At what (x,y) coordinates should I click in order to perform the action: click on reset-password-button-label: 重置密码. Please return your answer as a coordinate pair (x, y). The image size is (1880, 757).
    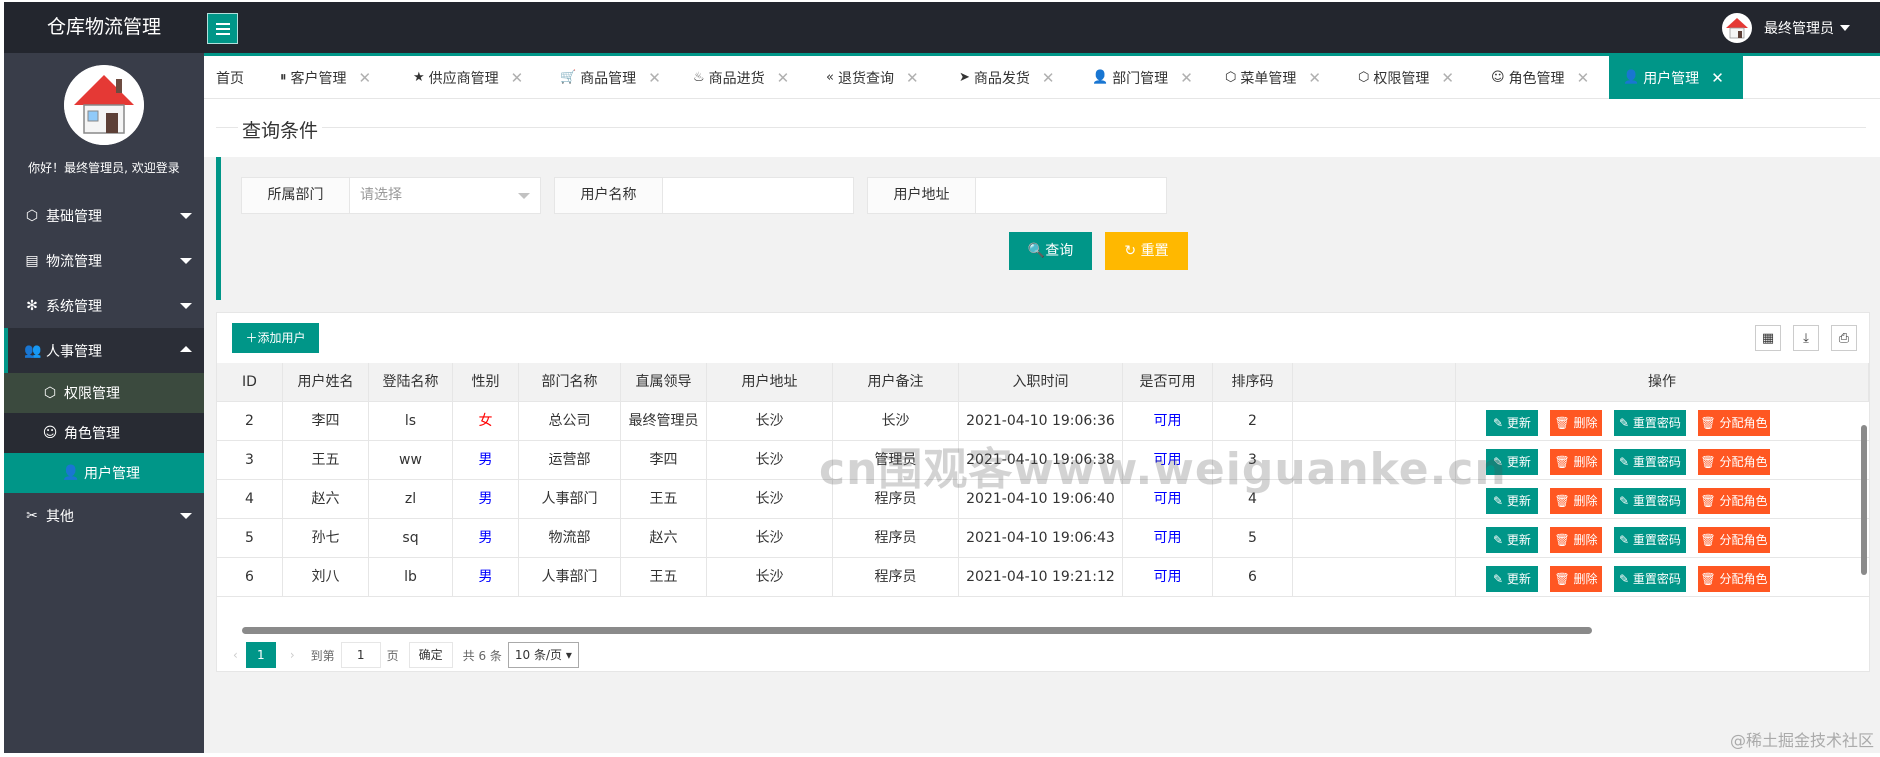
    Looking at the image, I should click on (1656, 462).